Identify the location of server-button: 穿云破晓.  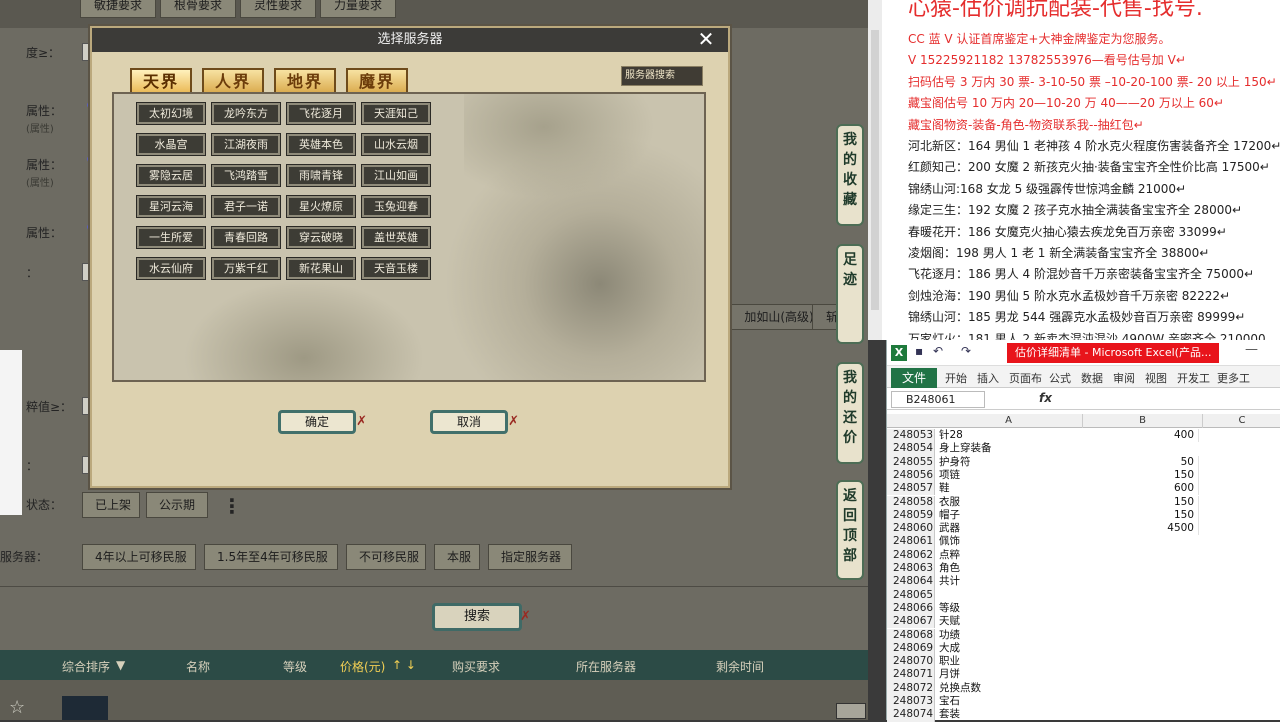
(321, 237).